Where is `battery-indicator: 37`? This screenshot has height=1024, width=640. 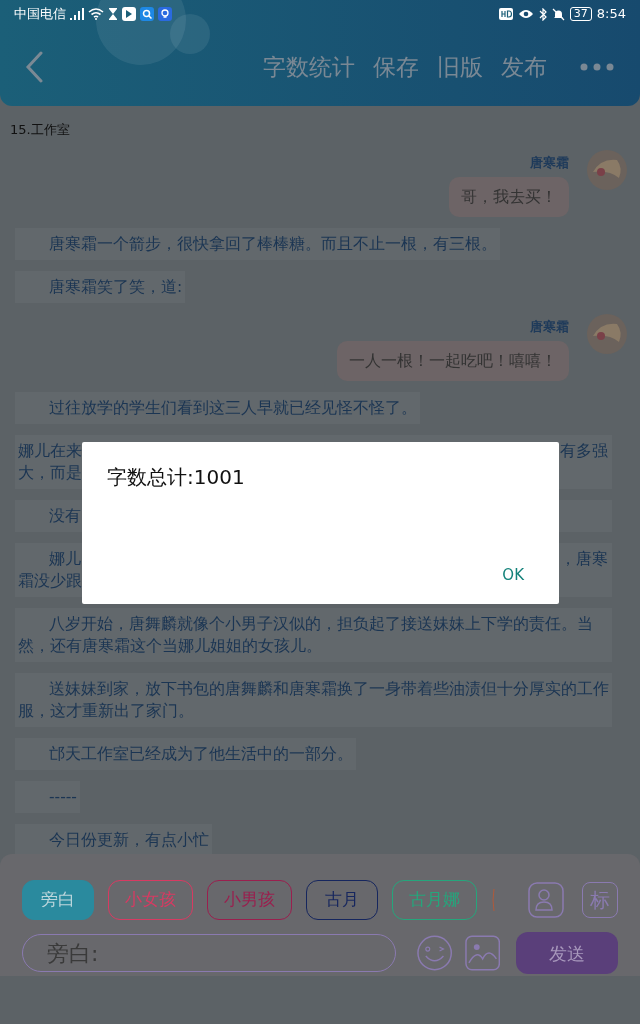
battery-indicator: 37 is located at coordinates (580, 14).